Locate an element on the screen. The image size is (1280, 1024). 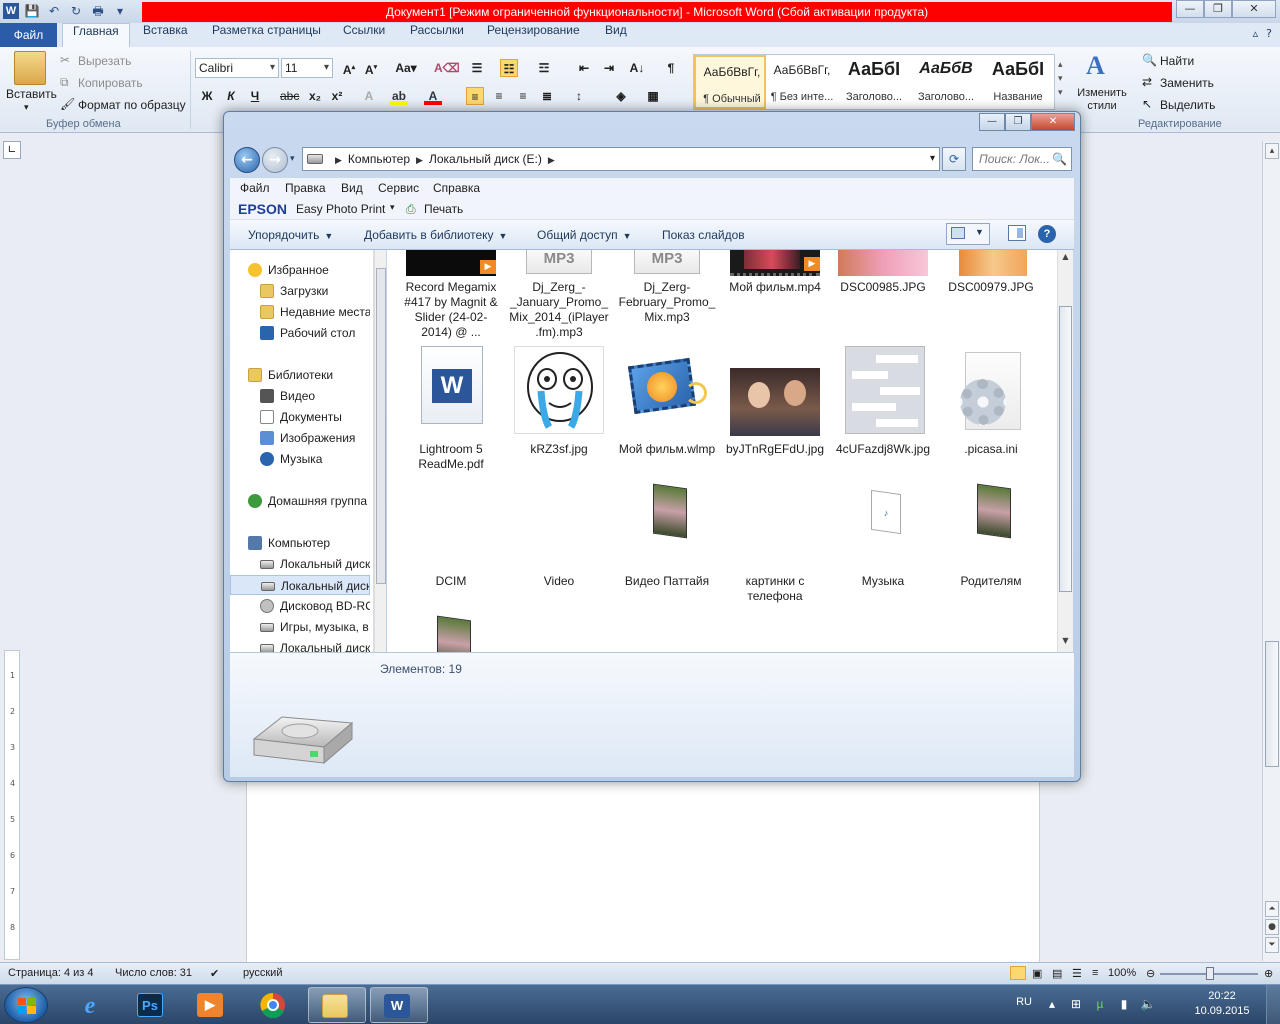
tab-review: Рецензирование is located at coordinates (533, 35).